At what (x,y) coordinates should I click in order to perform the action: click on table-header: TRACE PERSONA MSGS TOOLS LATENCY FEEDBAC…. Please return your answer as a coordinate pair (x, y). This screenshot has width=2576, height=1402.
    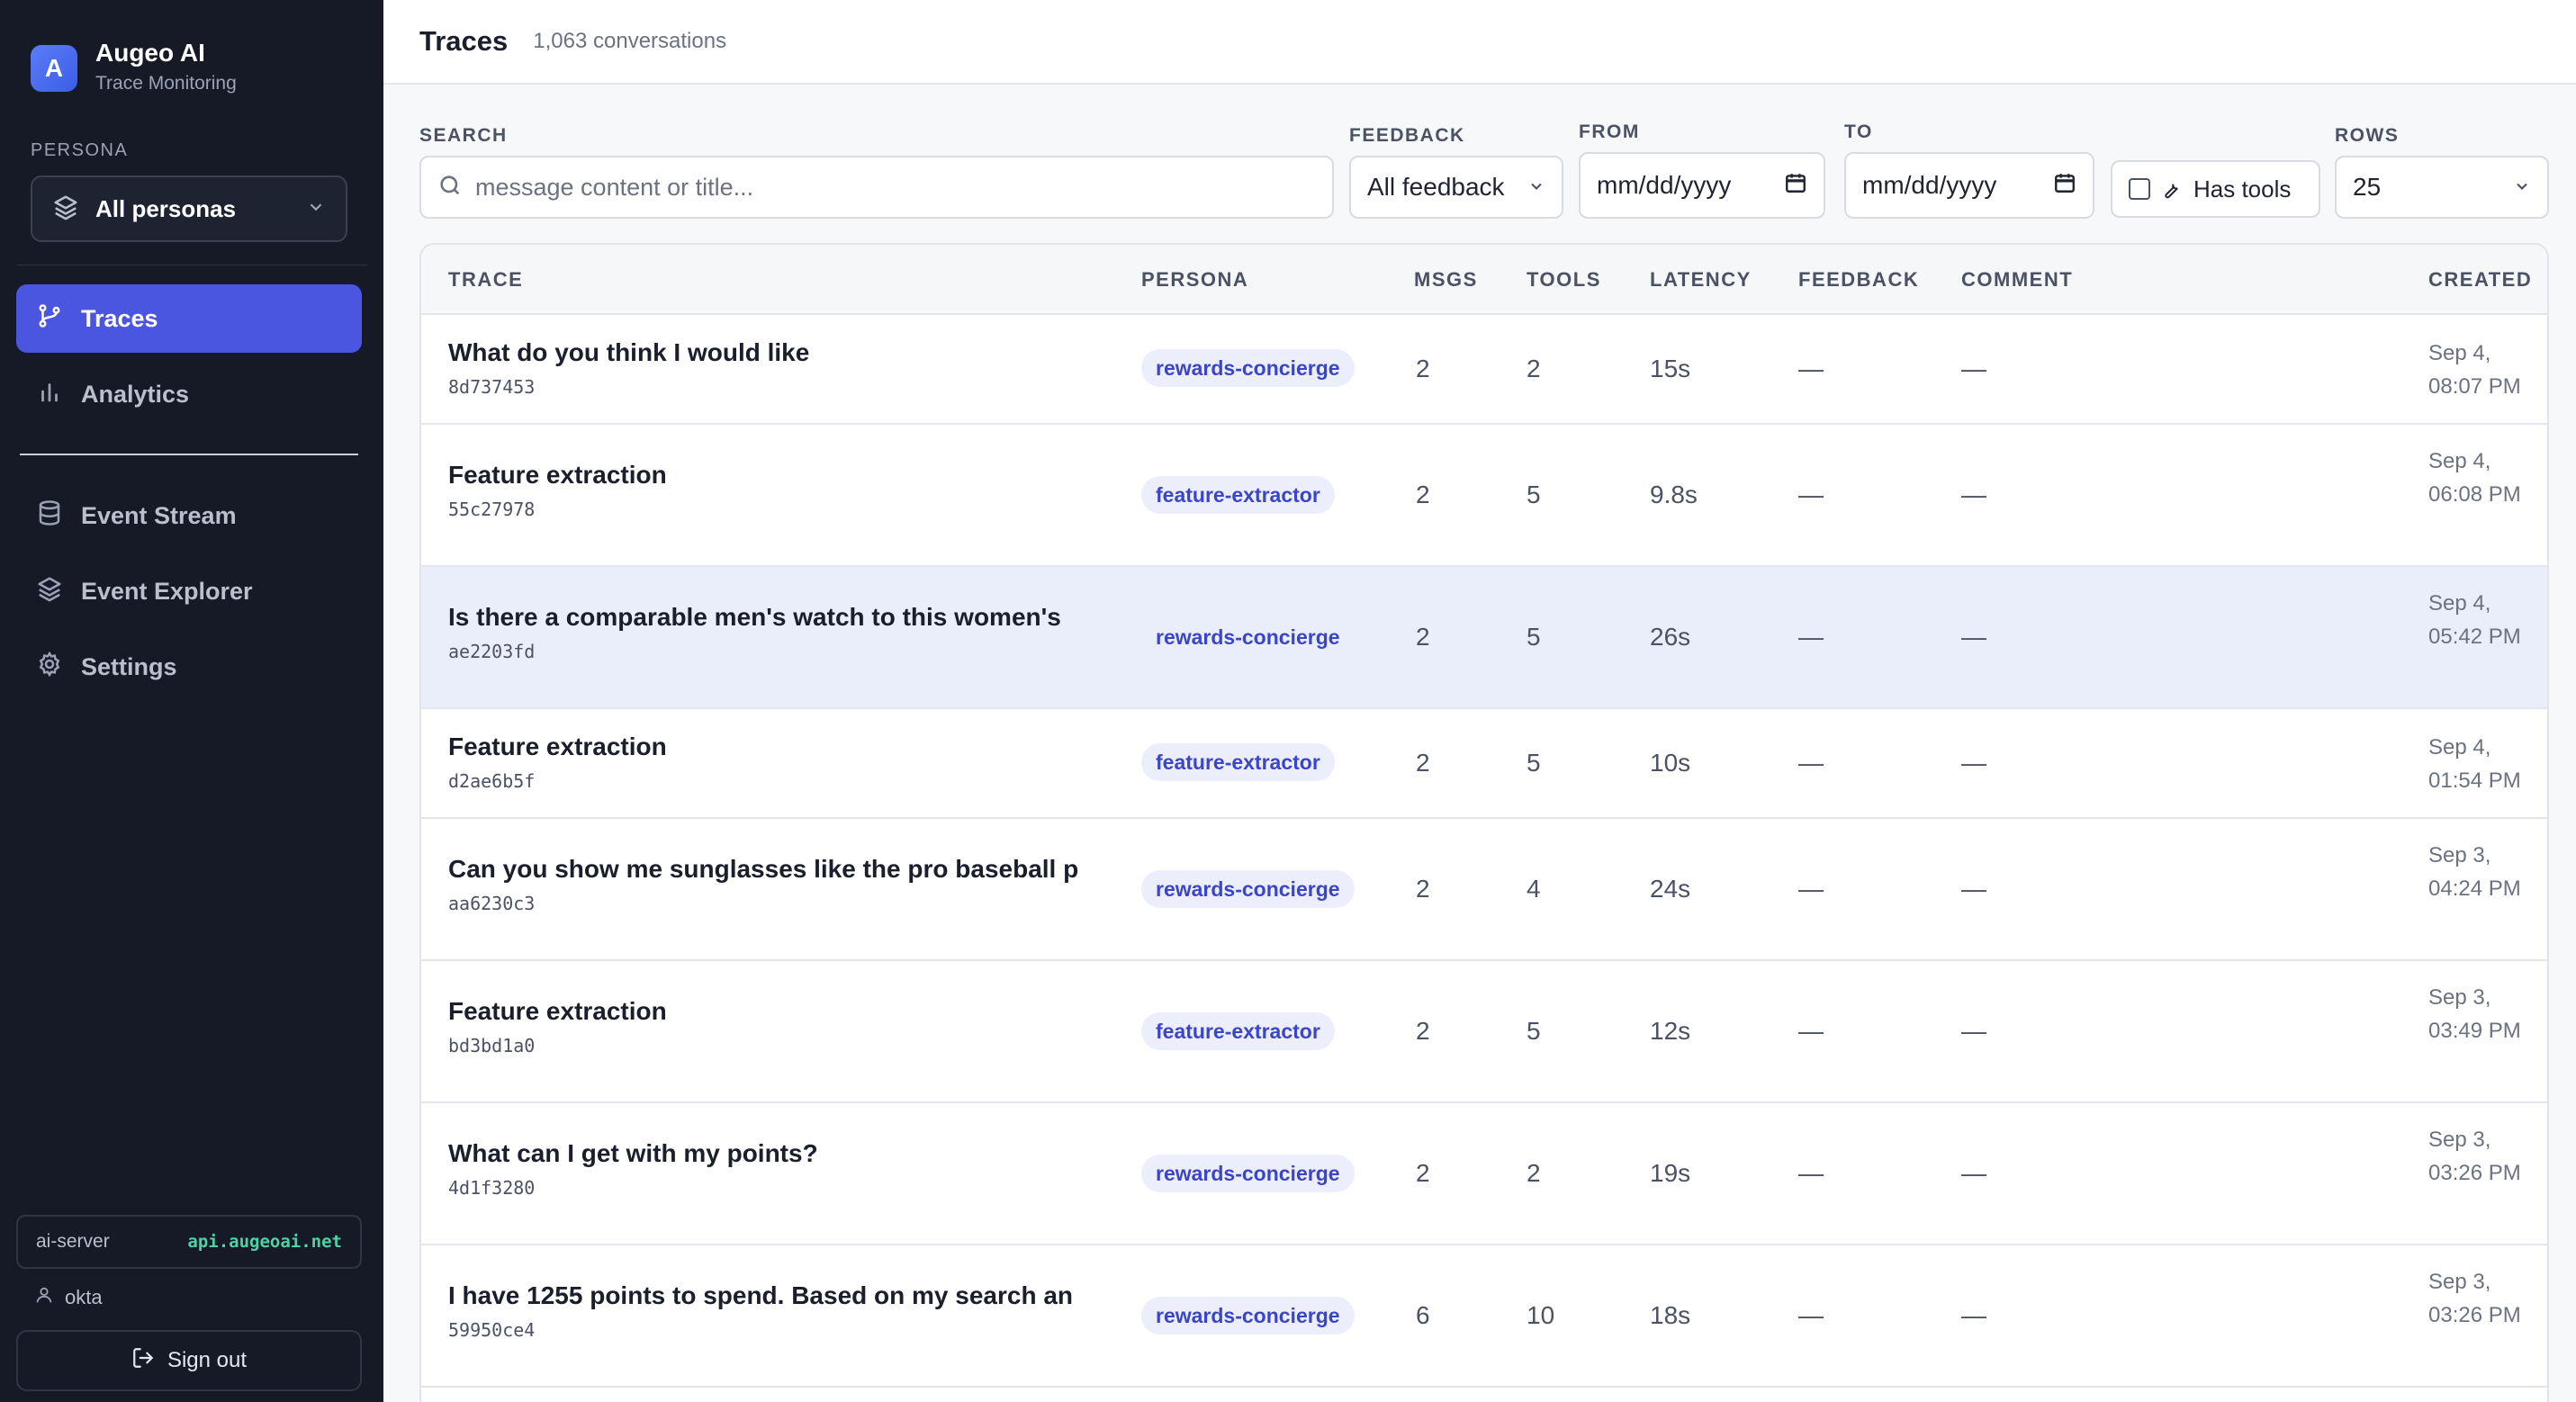
    Looking at the image, I should click on (1484, 280).